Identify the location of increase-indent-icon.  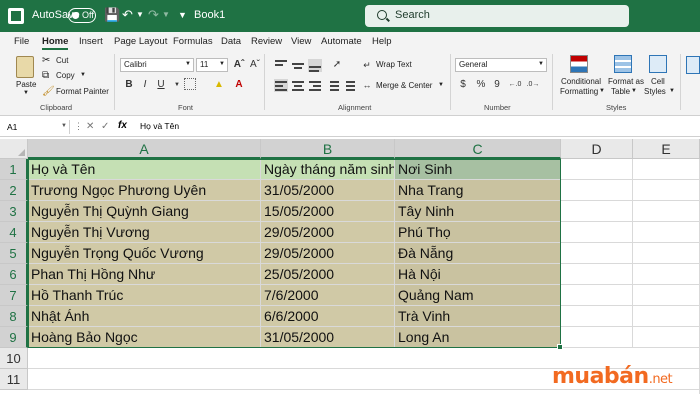
(349, 85).